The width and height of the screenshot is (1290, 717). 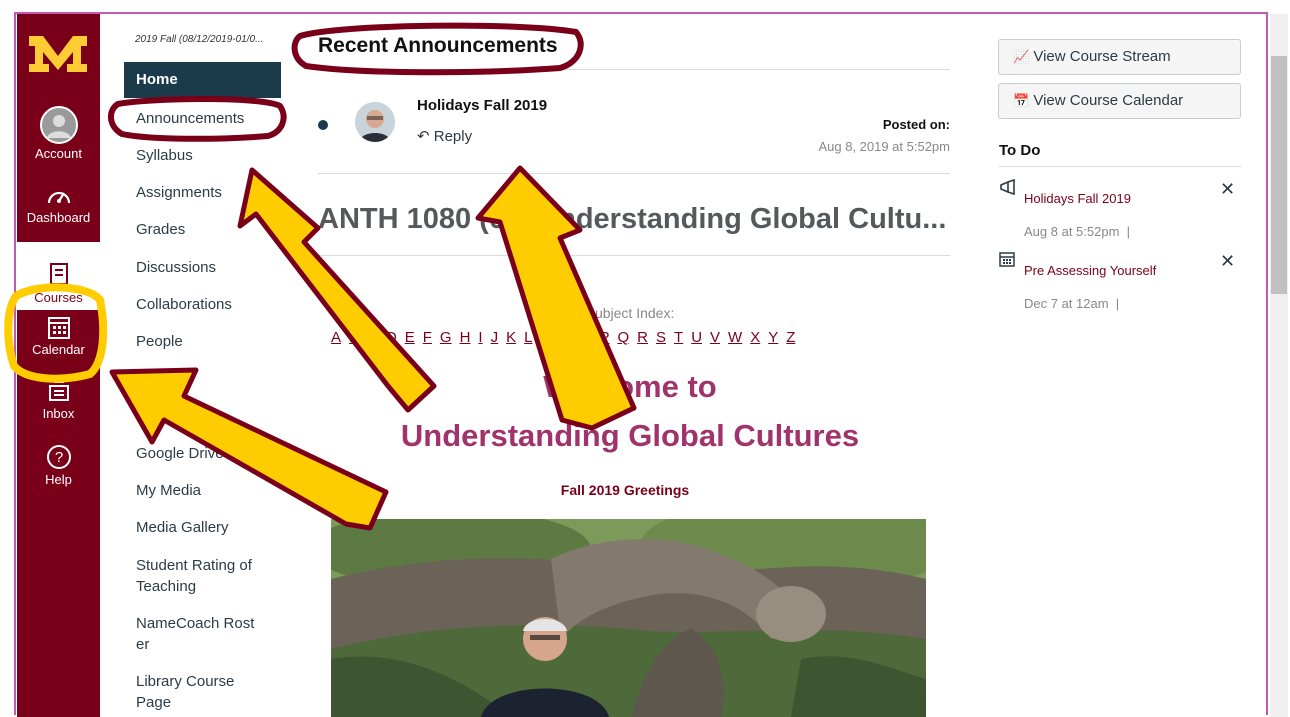 I want to click on stream-chart-icon: 📈, so click(x=1021, y=56).